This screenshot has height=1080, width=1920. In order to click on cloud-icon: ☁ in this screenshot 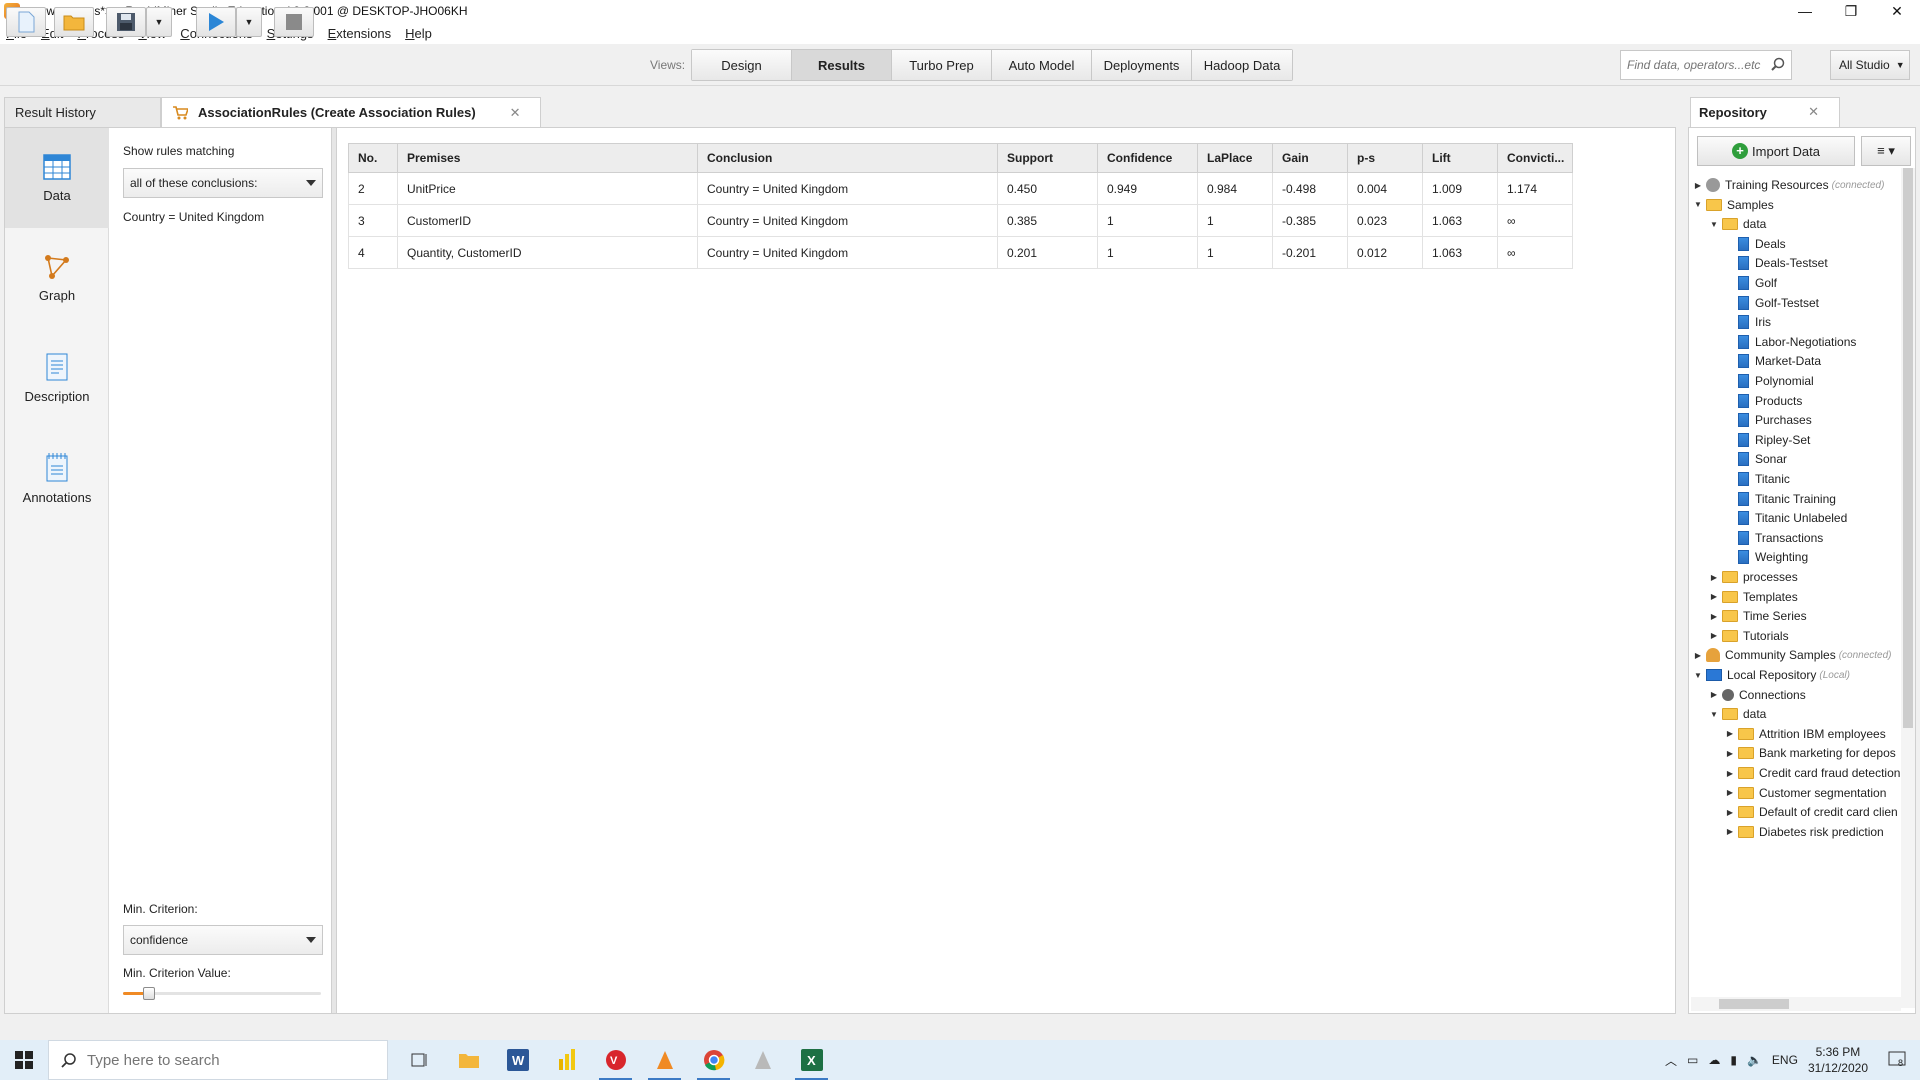, I will do `click(1714, 1060)`.